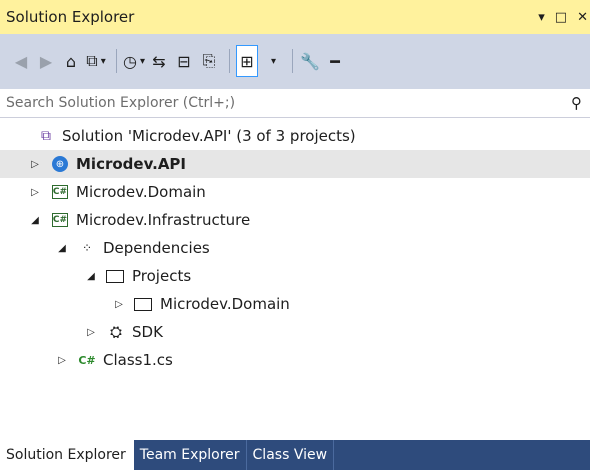 This screenshot has width=590, height=470. Describe the element at coordinates (295, 248) in the screenshot. I see `tree-item-dependencies: ◢ ⁘ Dependencies` at that location.